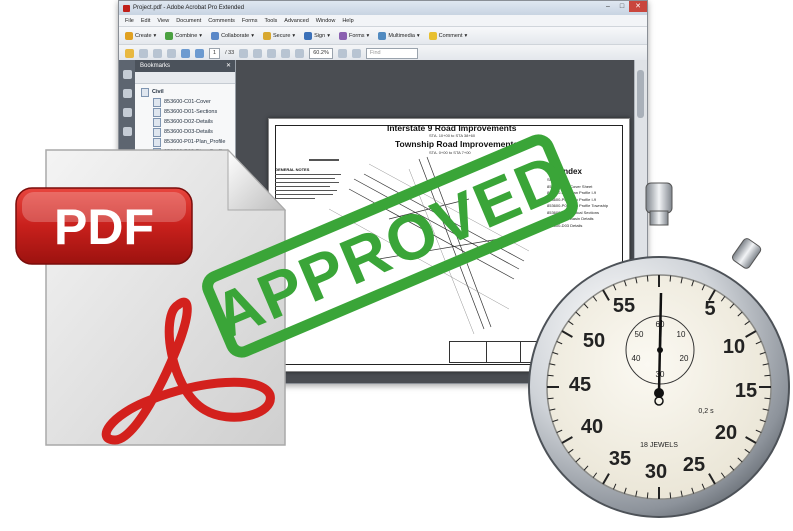 This screenshot has height=531, width=793. Describe the element at coordinates (171, 53) in the screenshot. I see `save-icon` at that location.